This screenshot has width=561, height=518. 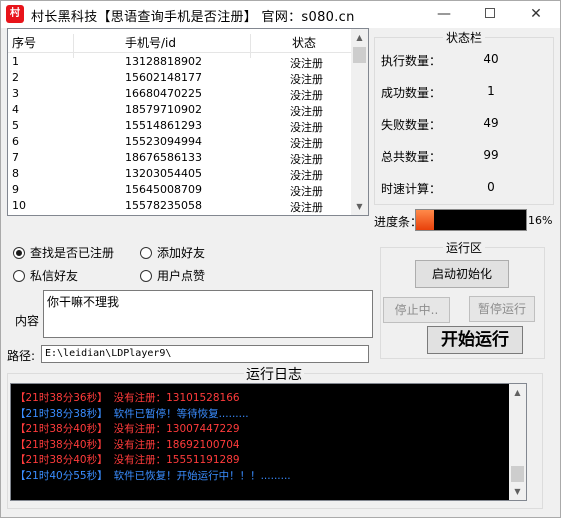 I want to click on row-index: 10, so click(x=19, y=205).